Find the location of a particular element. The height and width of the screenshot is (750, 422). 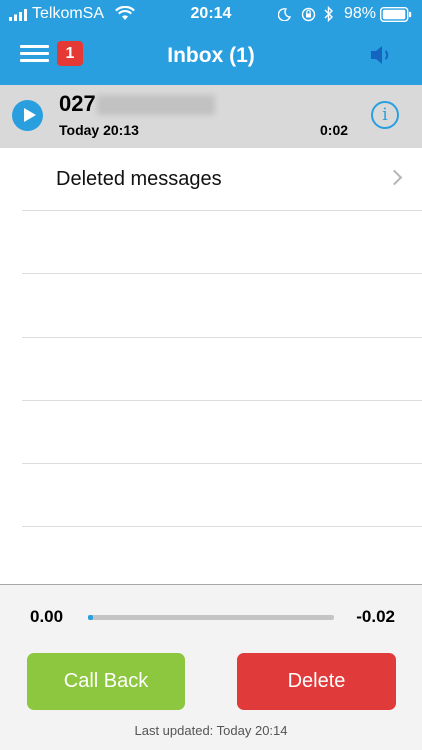

remaining-time: -0.02 is located at coordinates (375, 616).